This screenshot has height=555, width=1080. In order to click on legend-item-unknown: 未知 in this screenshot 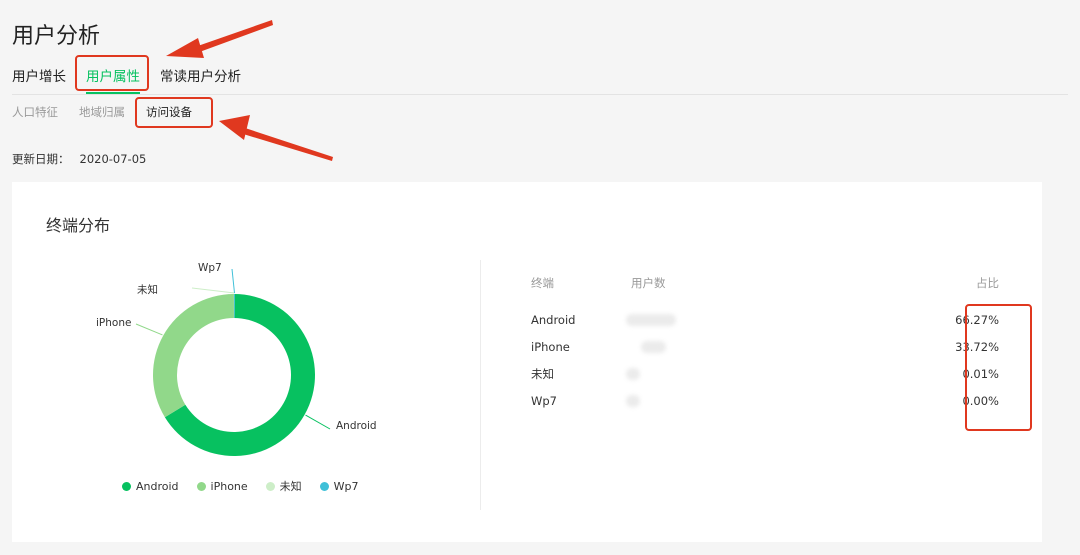, I will do `click(283, 486)`.